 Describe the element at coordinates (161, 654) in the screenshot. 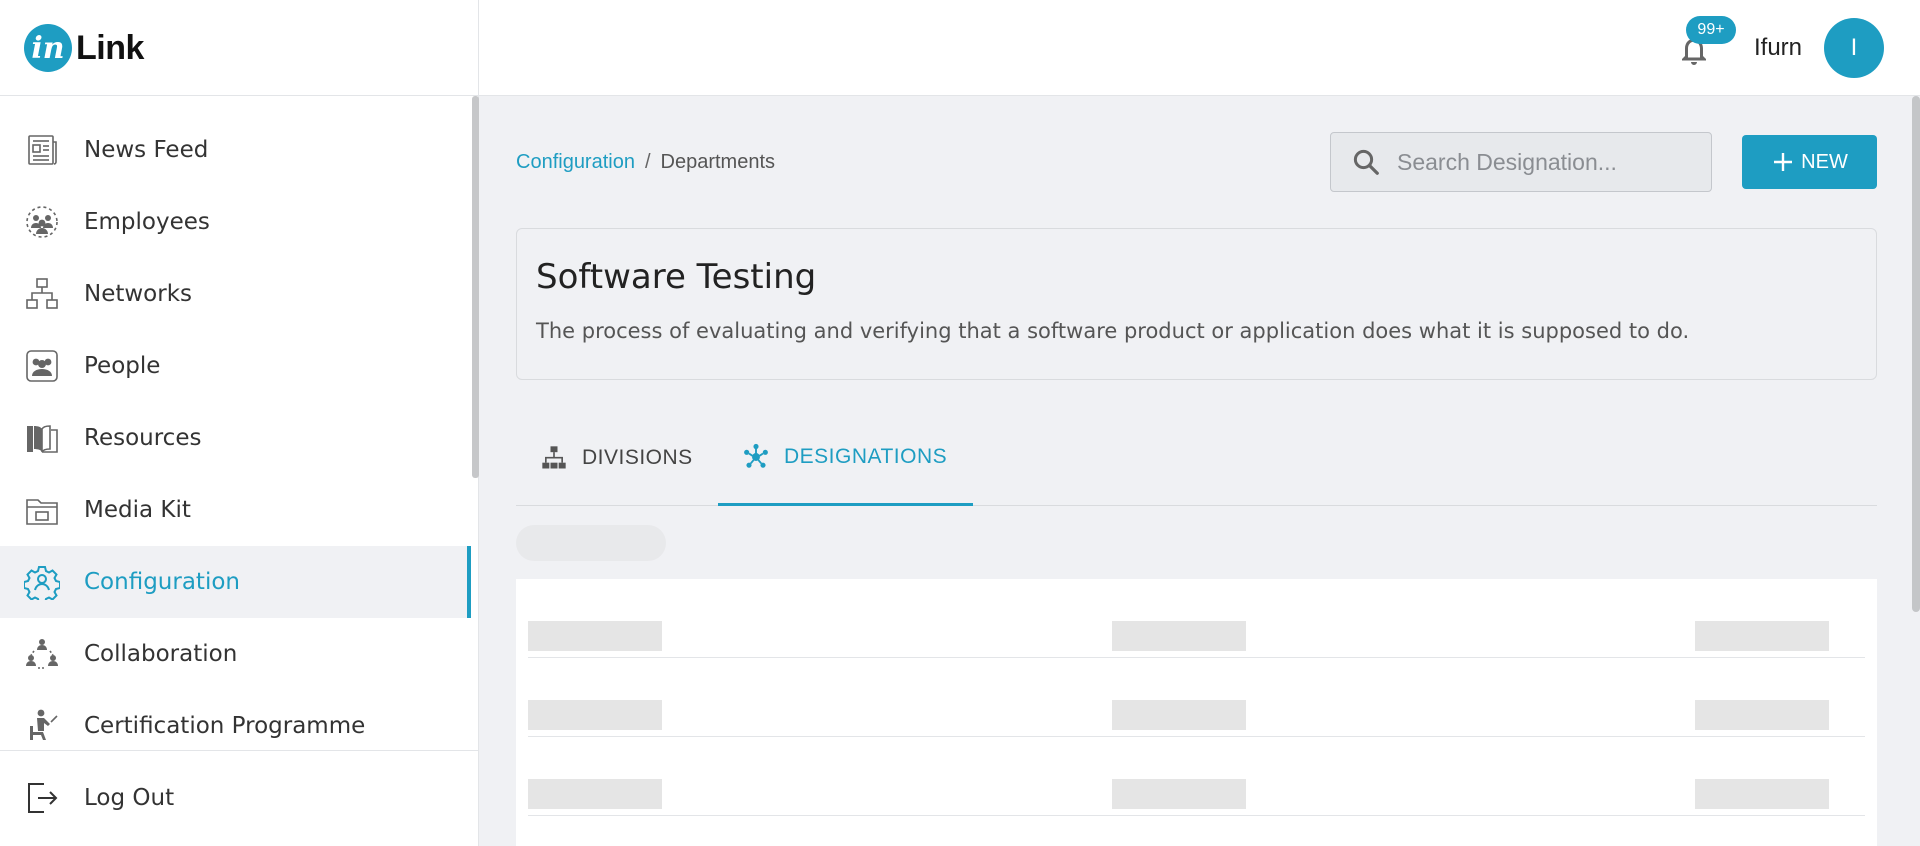

I see `sidebar-item-label: Collaboration` at that location.